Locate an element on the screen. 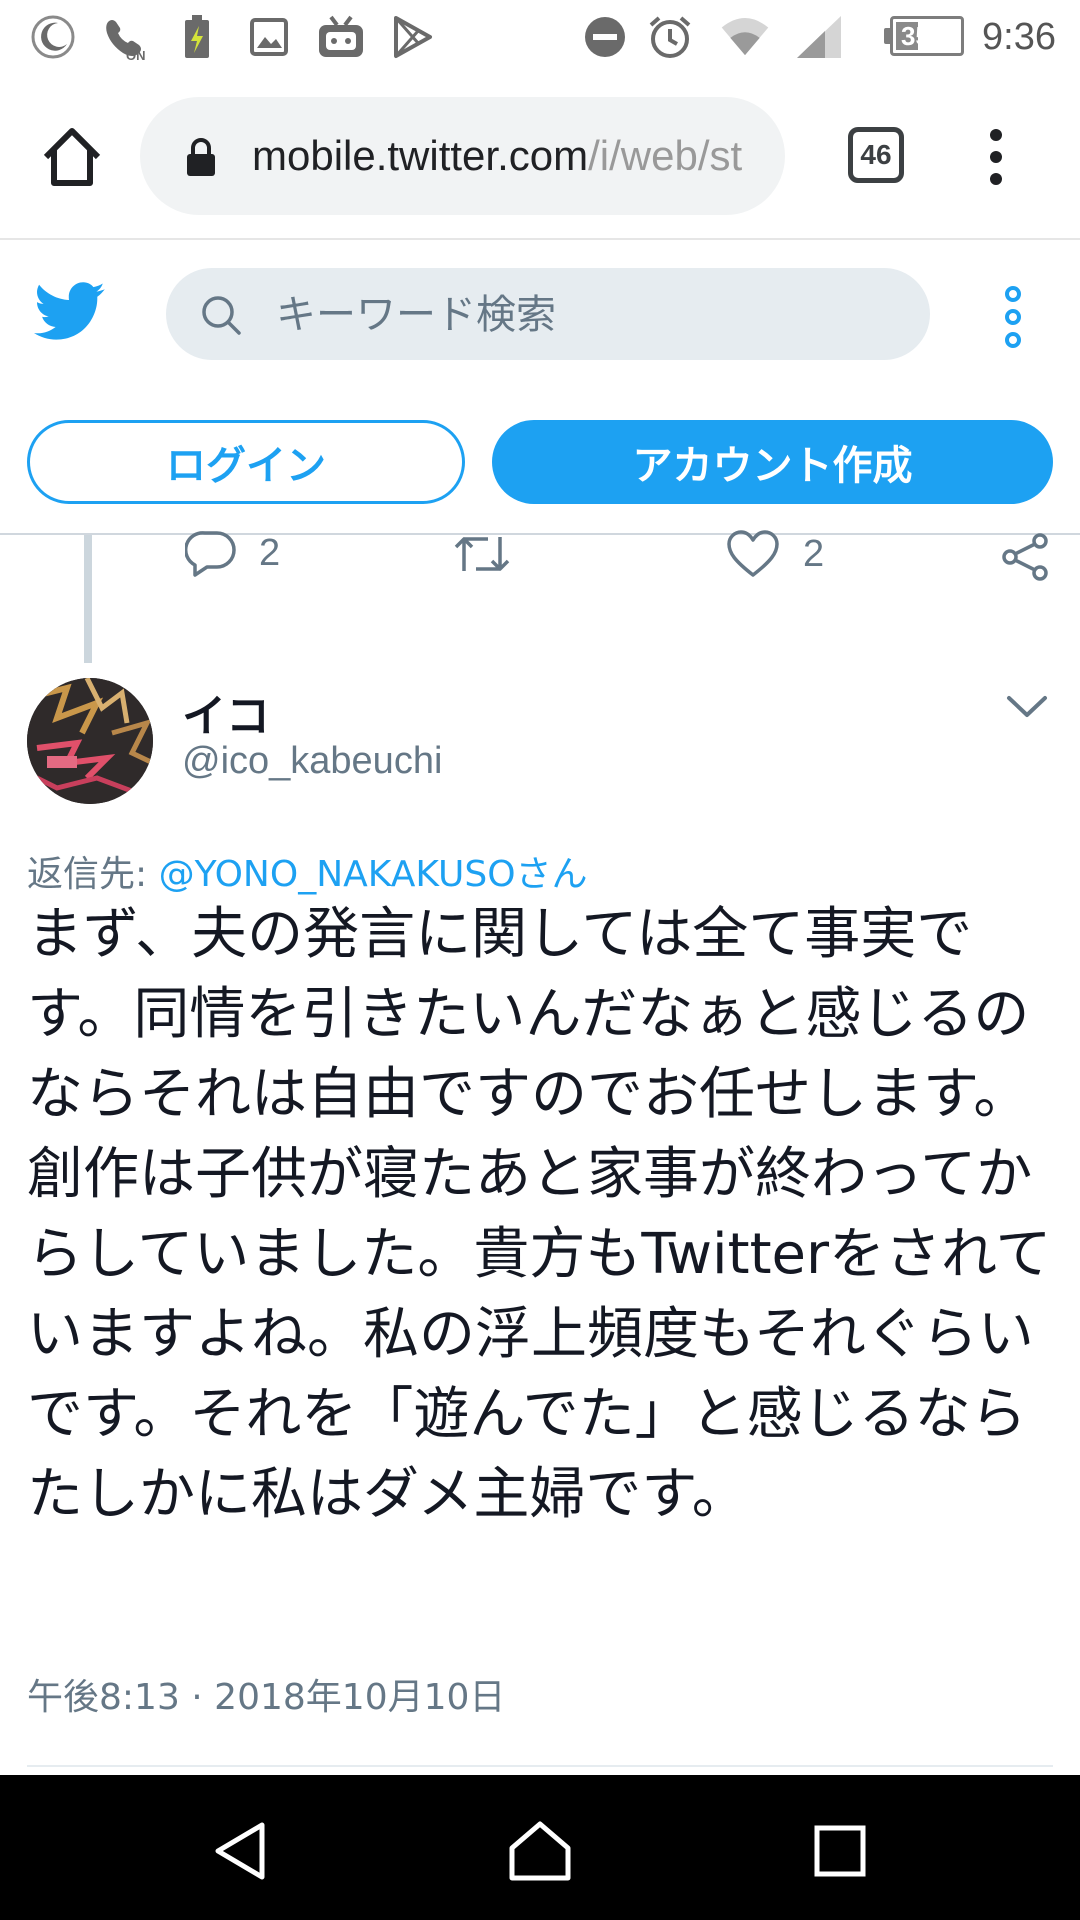 This screenshot has width=1080, height=1920. url-text: mobile.twitter.com/i/web/st is located at coordinates (508, 156).